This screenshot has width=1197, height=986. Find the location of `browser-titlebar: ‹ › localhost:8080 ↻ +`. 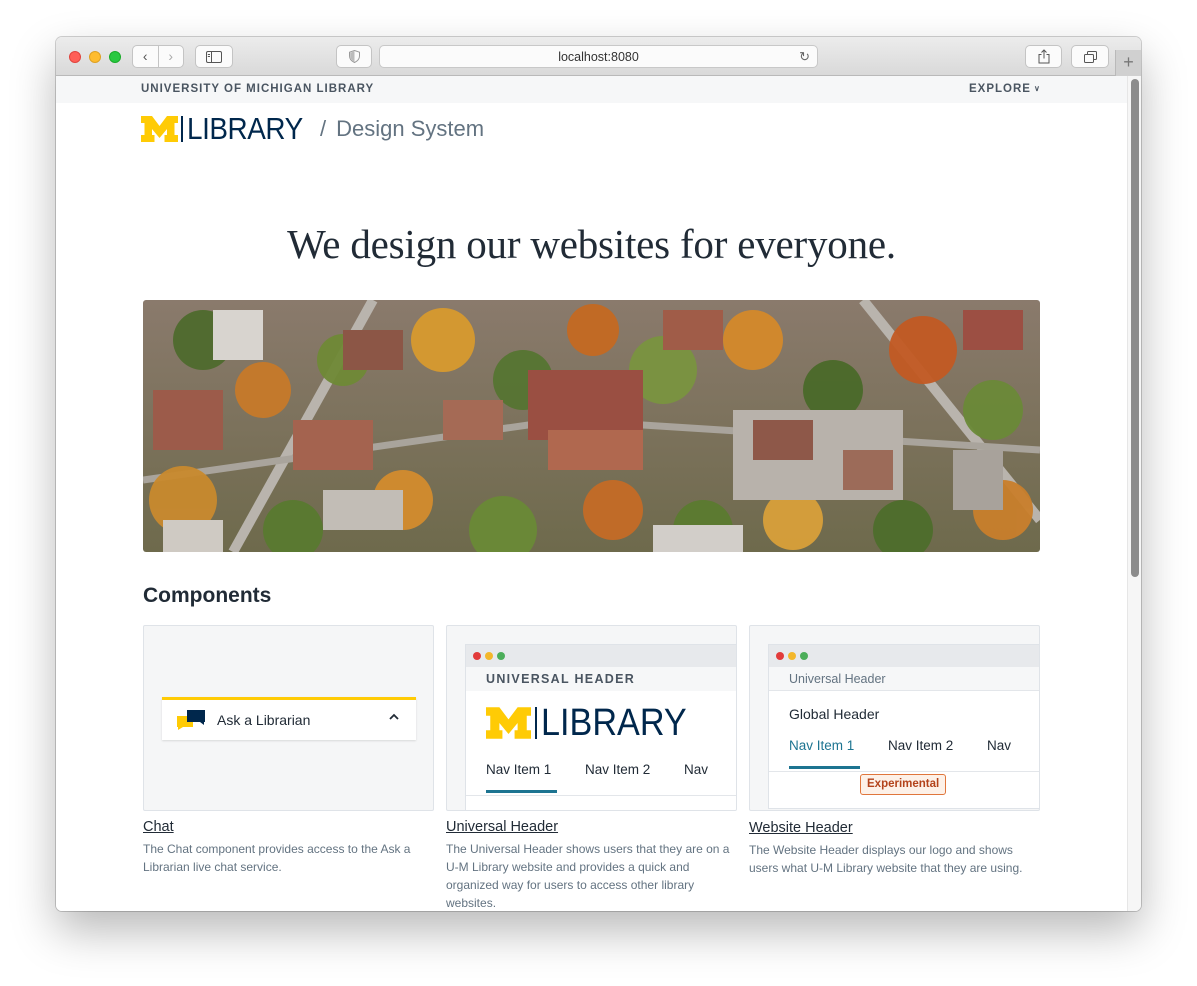

browser-titlebar: ‹ › localhost:8080 ↻ + is located at coordinates (598, 56).